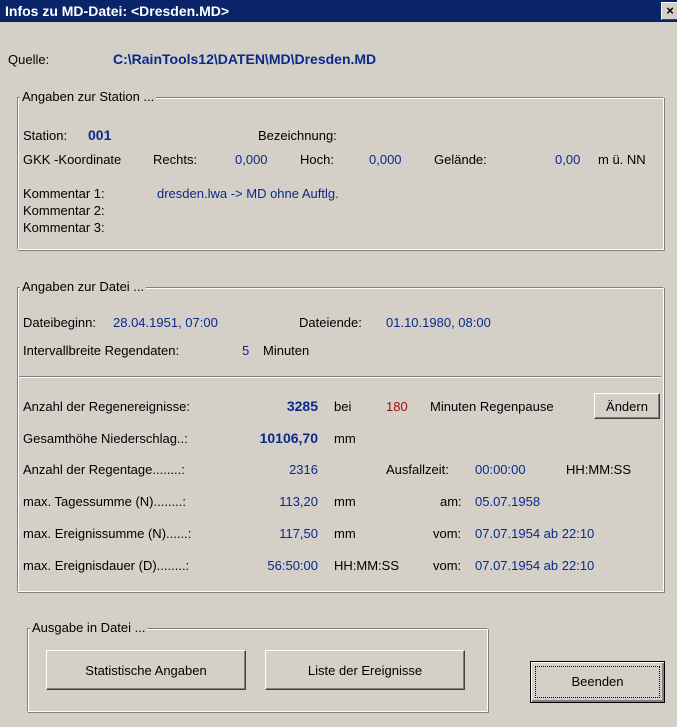 The height and width of the screenshot is (727, 677). What do you see at coordinates (417, 469) in the screenshot?
I see `ausfallzeit-label: Ausfallzeit:` at bounding box center [417, 469].